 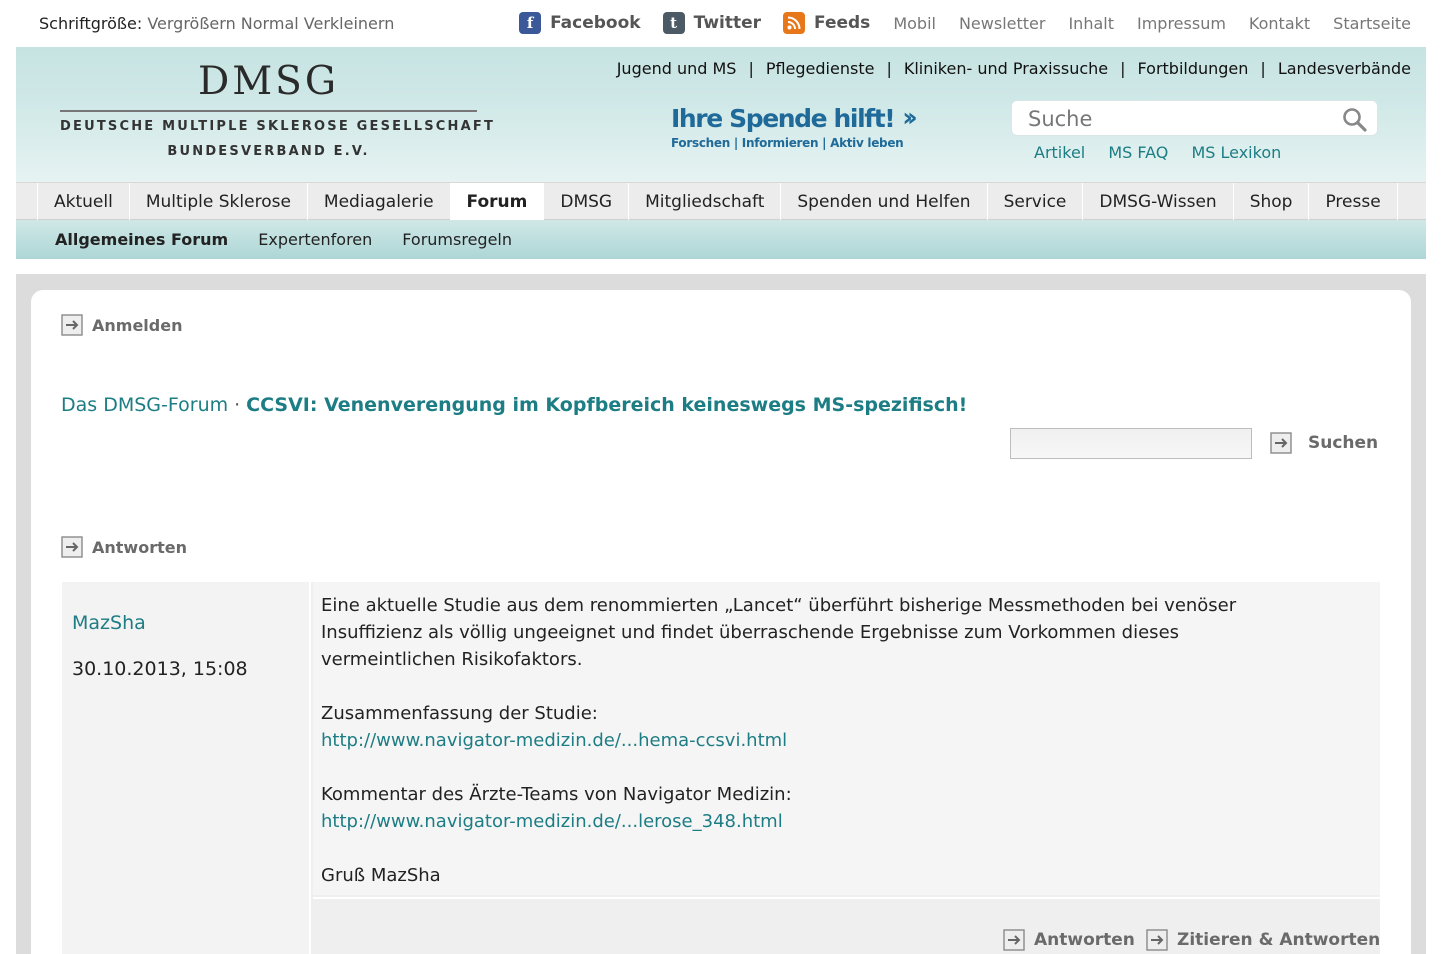 I want to click on startseite-link: Startseite, so click(x=1372, y=23).